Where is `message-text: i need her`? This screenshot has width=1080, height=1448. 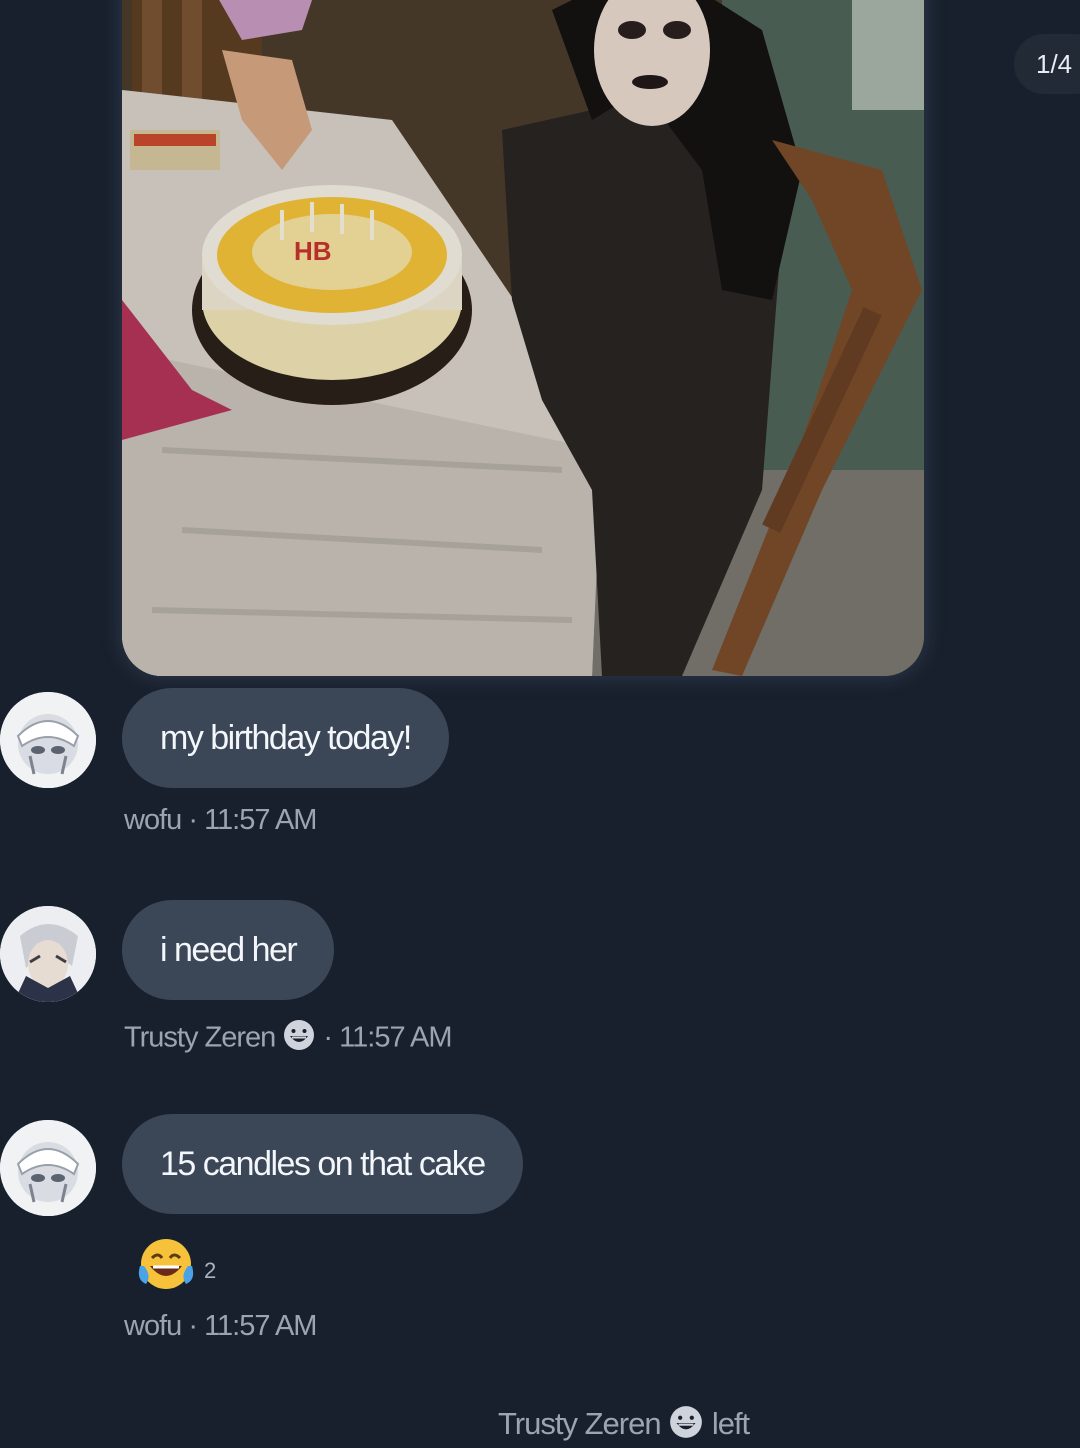
message-text: i need her is located at coordinates (229, 950).